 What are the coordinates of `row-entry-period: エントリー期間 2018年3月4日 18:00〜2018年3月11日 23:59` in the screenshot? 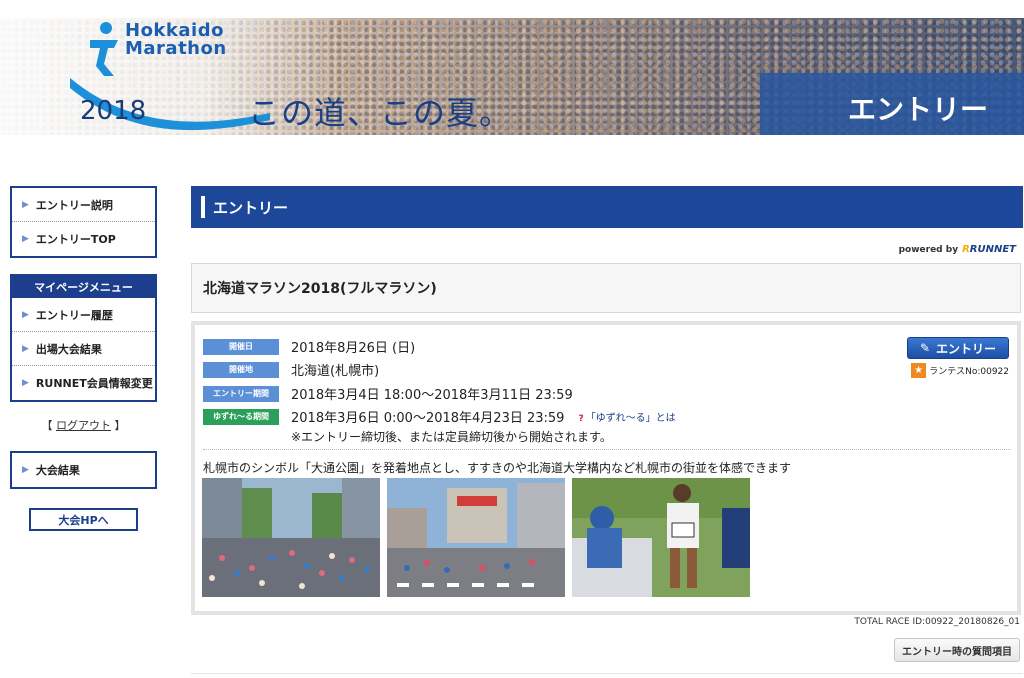 It's located at (388, 393).